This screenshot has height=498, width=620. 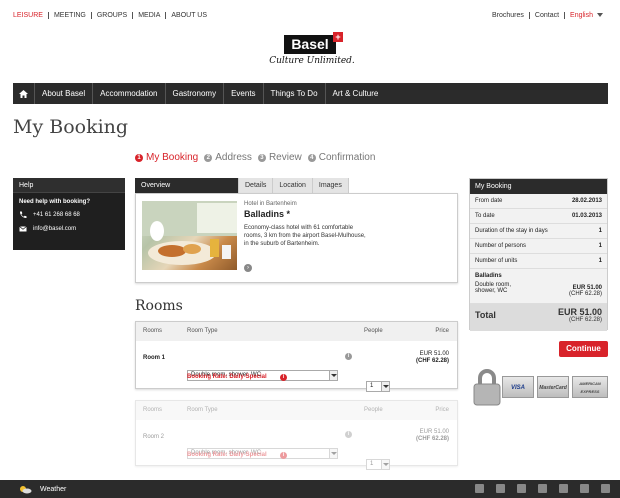 I want to click on summary-row: Duration of the stay in days 1, so click(x=538, y=231).